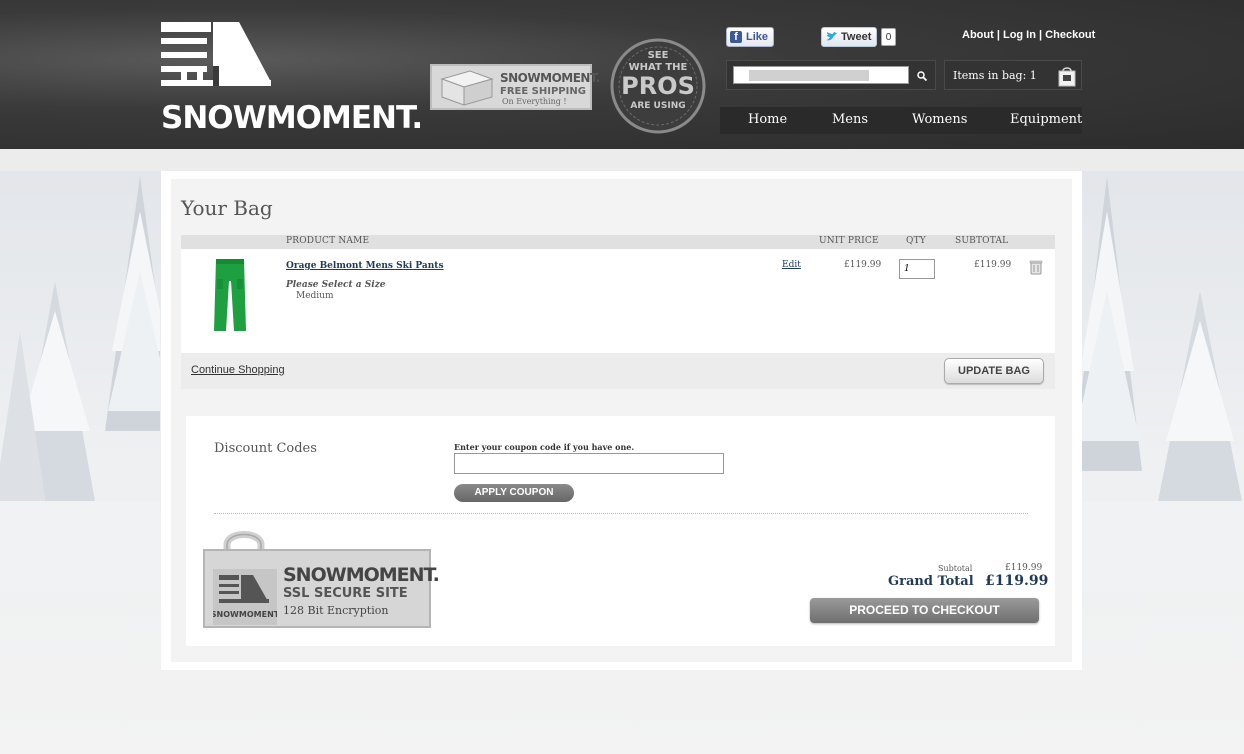  What do you see at coordinates (336, 285) in the screenshot?
I see `option-label: Please Select a Size` at bounding box center [336, 285].